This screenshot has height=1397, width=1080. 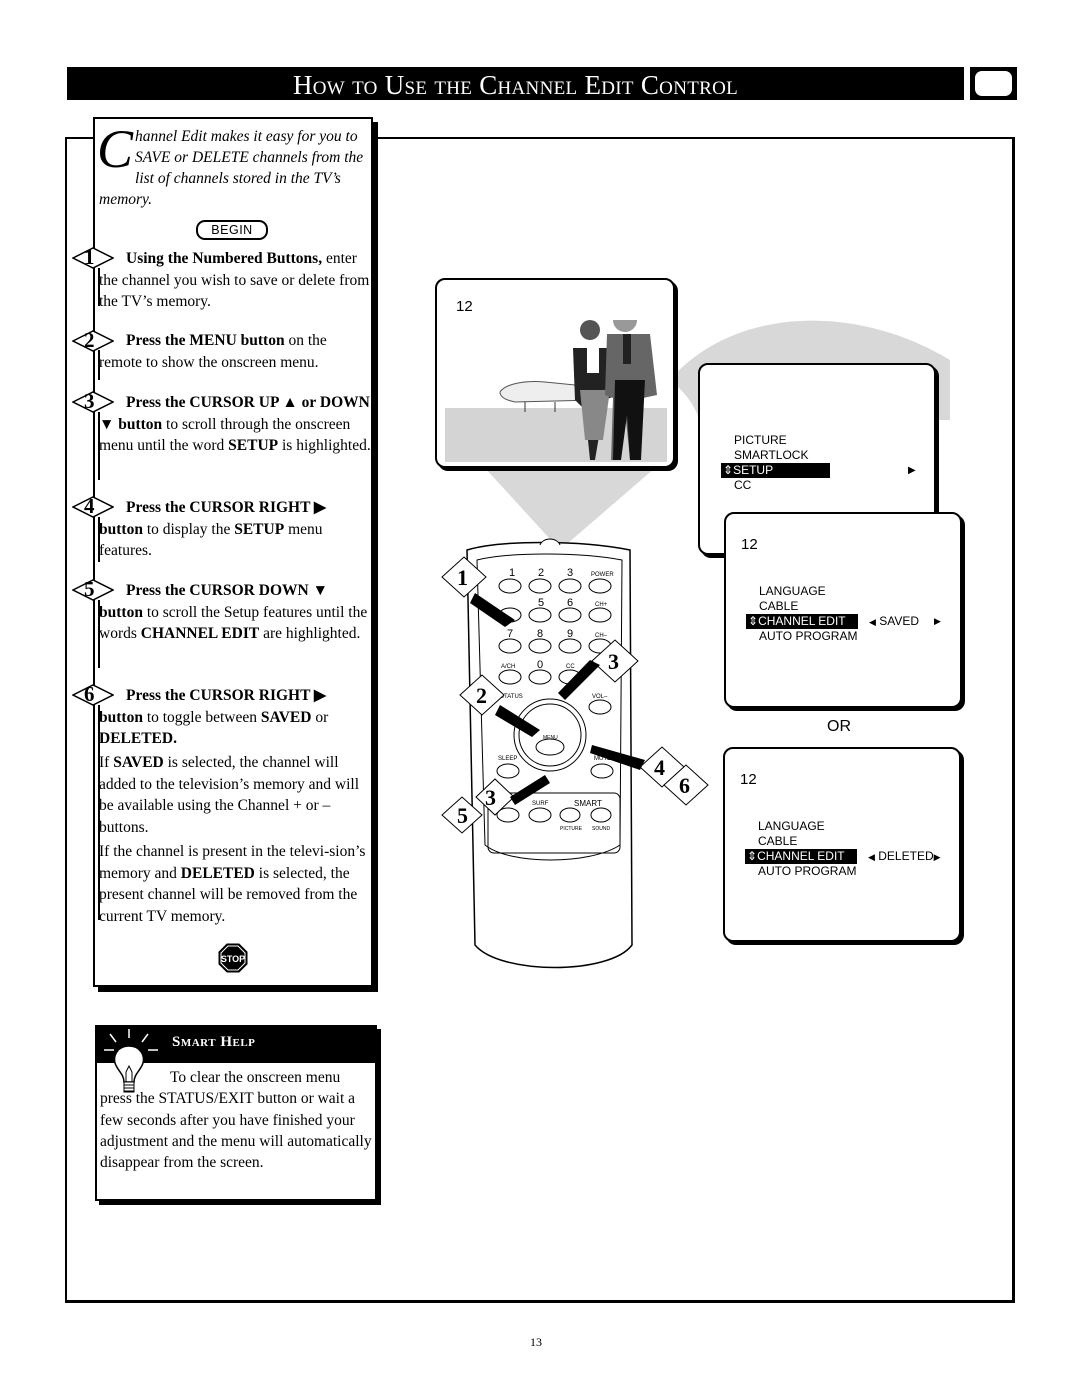 I want to click on svg-text: A/CH, so click(x=508, y=667).